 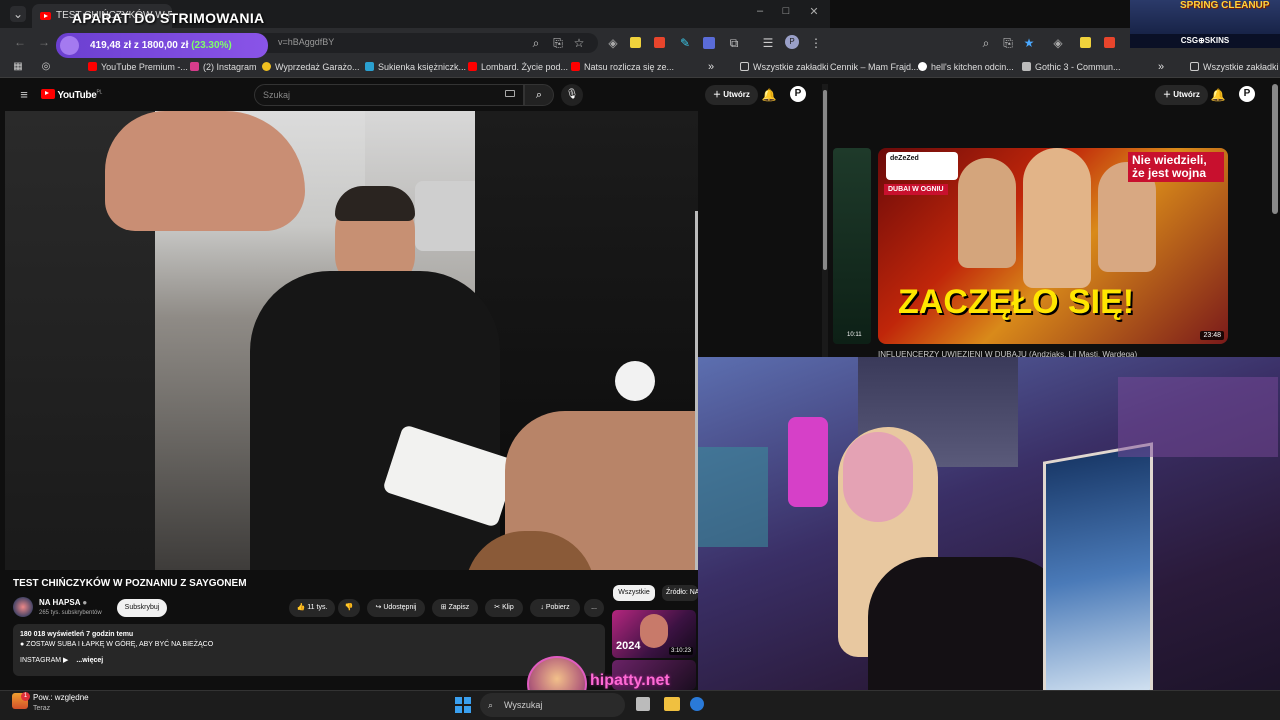 I want to click on extensions-puzzle-icon: ⧉, so click(x=734, y=43).